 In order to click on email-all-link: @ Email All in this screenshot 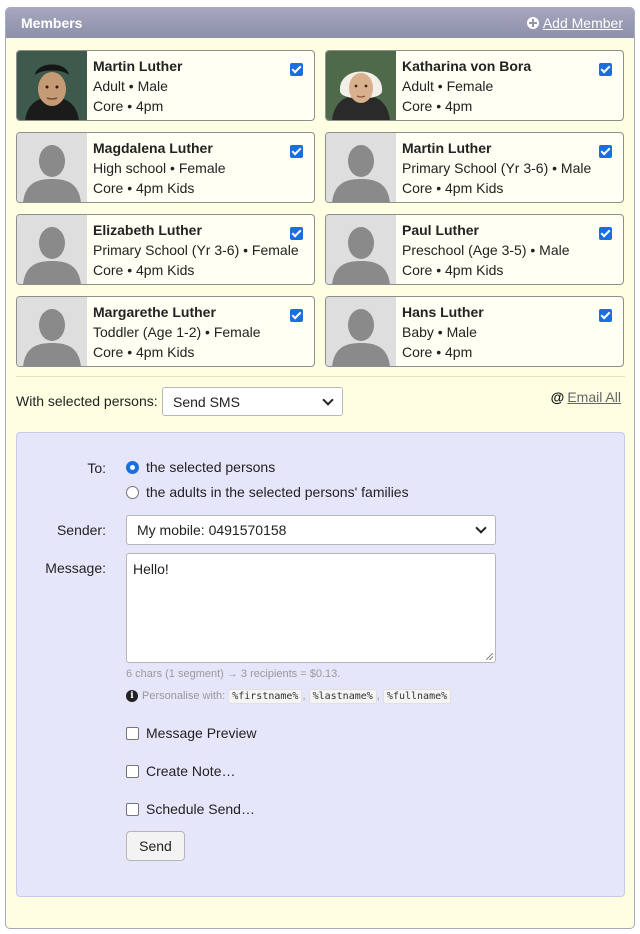, I will do `click(586, 397)`.